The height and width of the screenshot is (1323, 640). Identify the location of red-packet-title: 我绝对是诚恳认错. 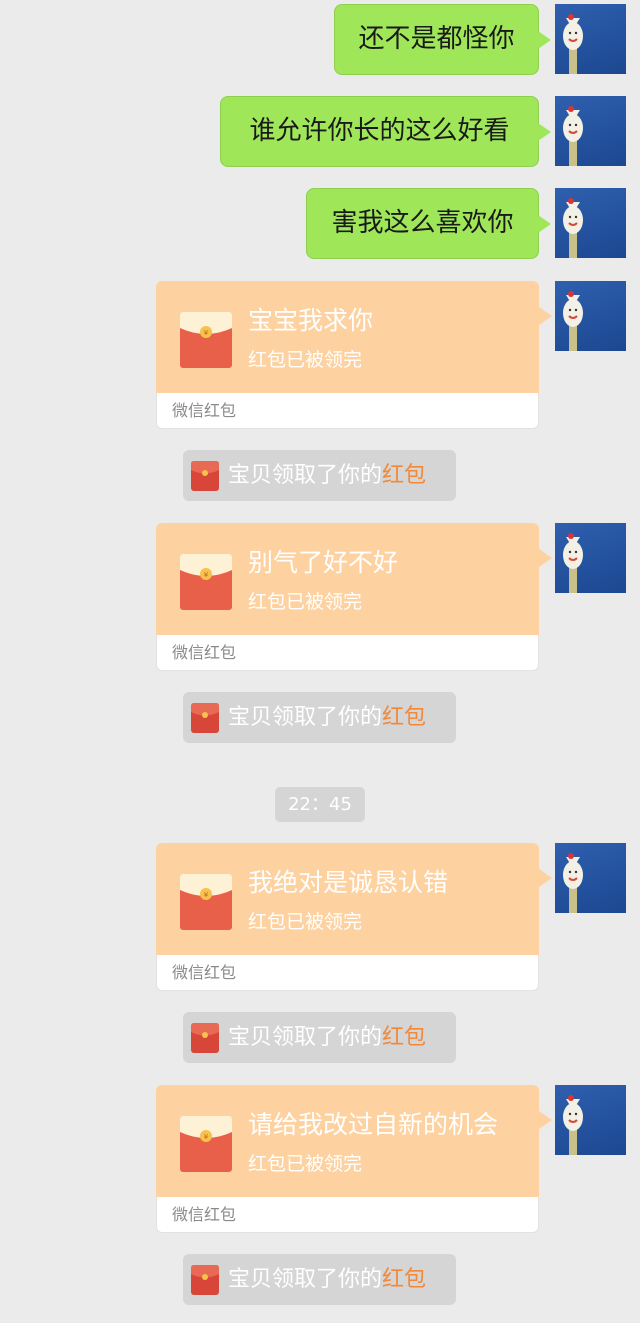
(348, 882).